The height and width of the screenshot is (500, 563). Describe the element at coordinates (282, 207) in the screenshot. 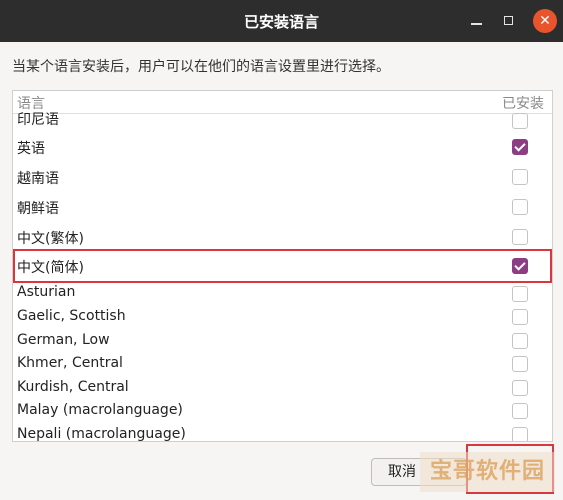

I see `language-row: 朝鲜语` at that location.